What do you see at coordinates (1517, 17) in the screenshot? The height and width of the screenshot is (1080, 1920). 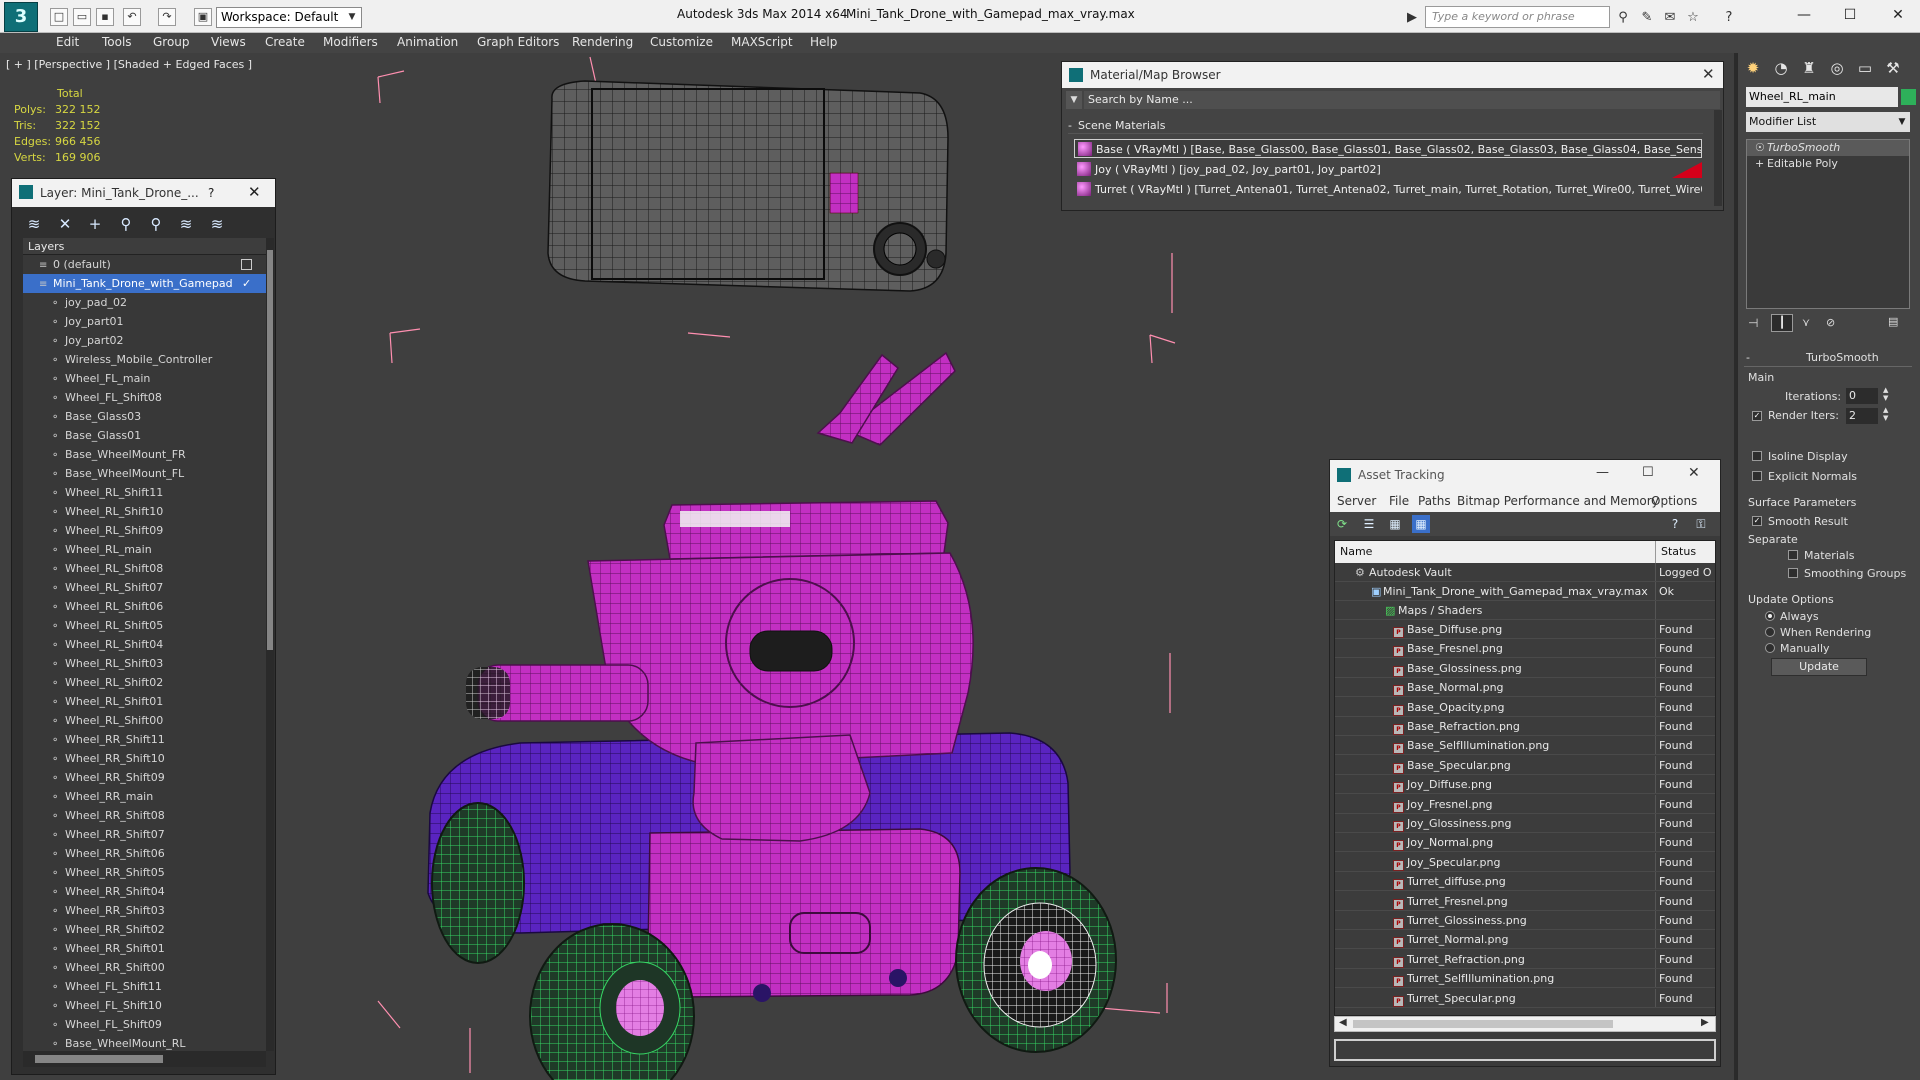 I see `keyword-search-input: Type a keyword or phrase` at bounding box center [1517, 17].